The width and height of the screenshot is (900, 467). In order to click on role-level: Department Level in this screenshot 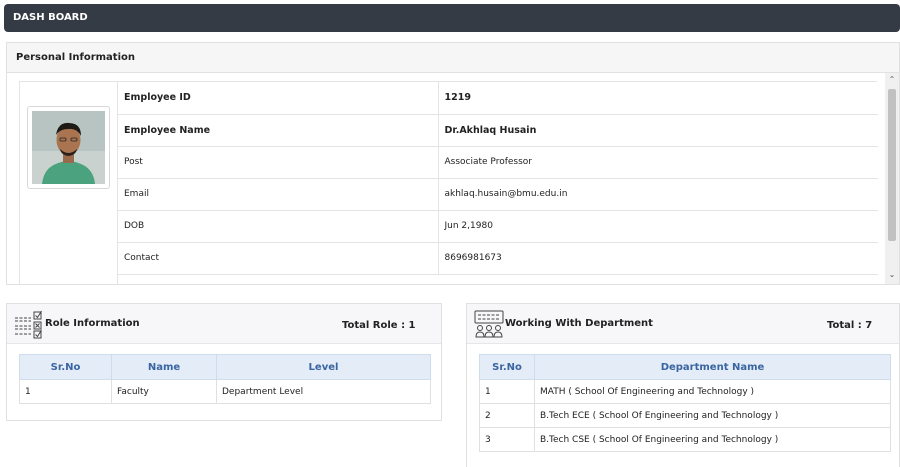, I will do `click(323, 391)`.